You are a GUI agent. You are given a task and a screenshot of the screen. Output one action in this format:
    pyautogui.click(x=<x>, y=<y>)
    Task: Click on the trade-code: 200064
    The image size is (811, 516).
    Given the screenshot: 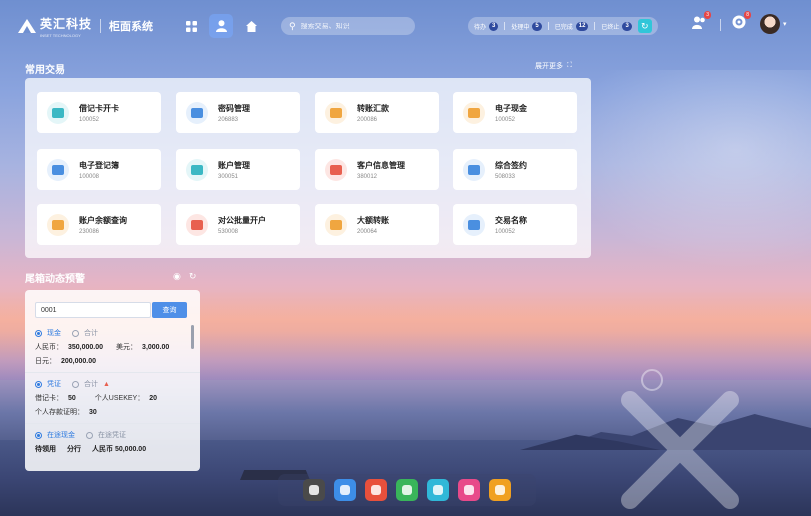 What is the action you would take?
    pyautogui.click(x=367, y=231)
    